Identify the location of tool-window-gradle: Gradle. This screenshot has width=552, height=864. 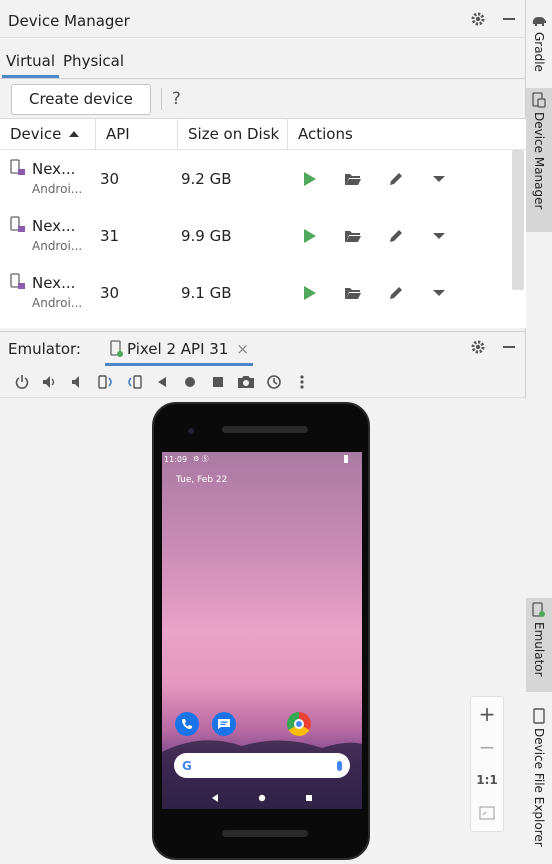
(539, 45).